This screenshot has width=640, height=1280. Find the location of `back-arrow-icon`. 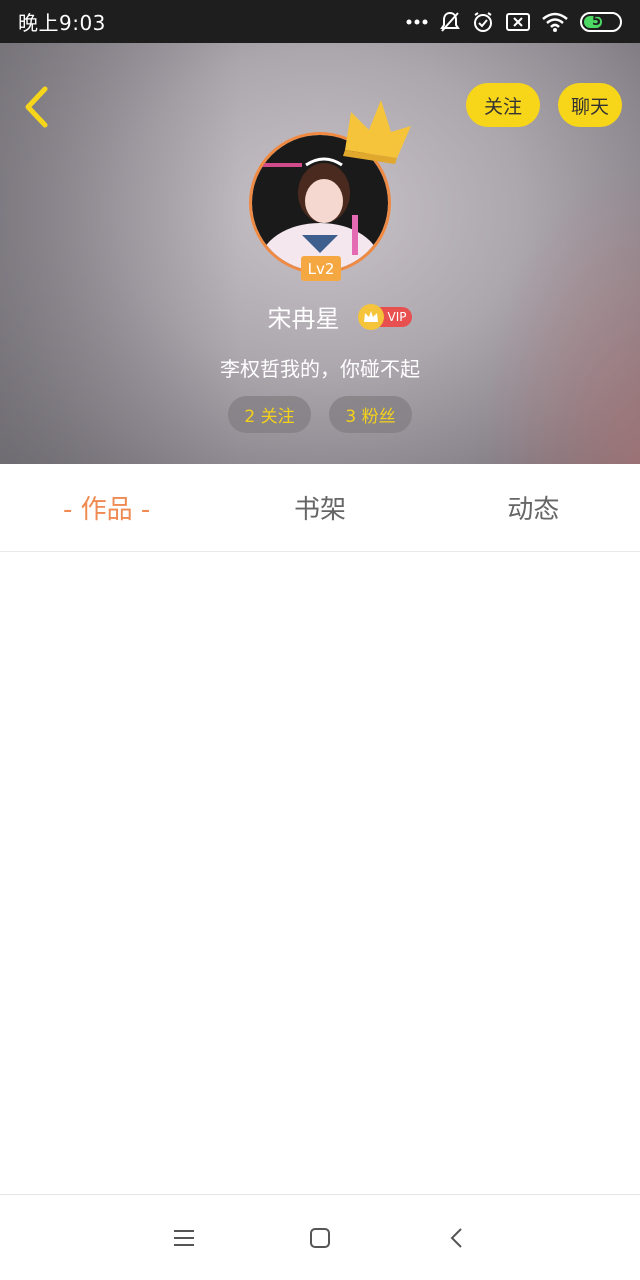

back-arrow-icon is located at coordinates (456, 1237).